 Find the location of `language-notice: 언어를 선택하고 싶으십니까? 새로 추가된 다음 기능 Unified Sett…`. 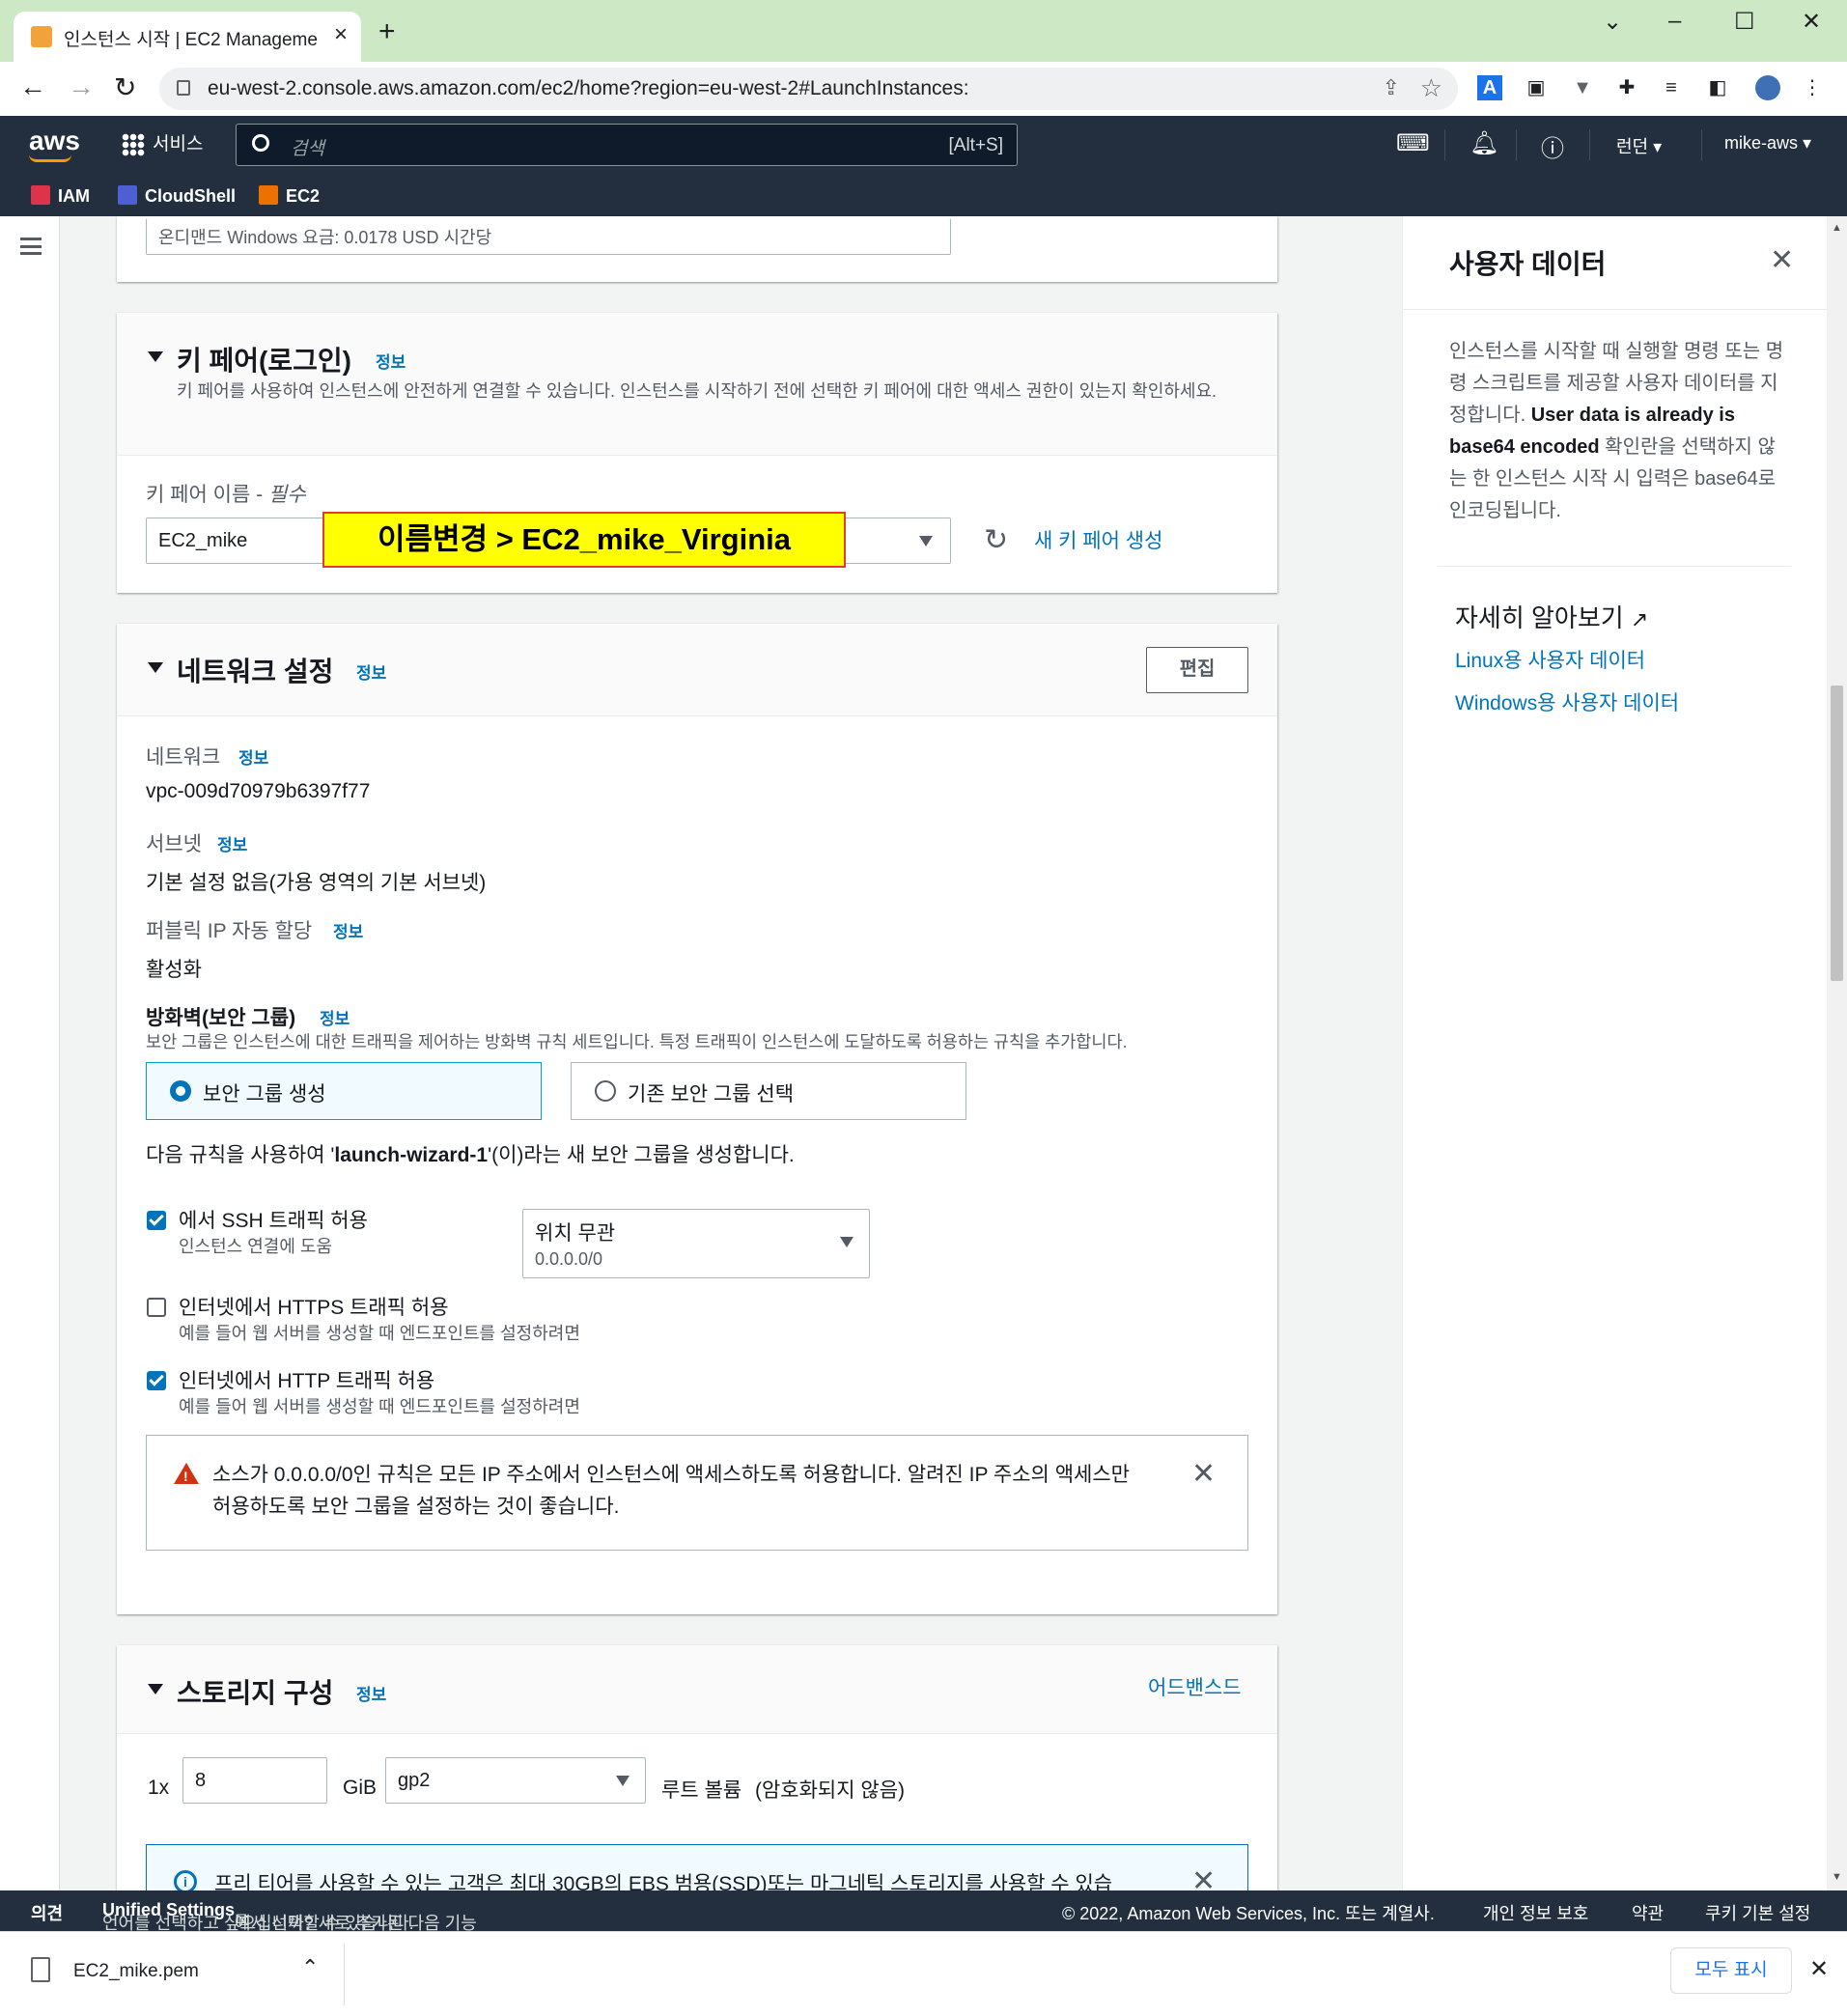

language-notice: 언어를 선택하고 싶으십니까? 새로 추가된 다음 기능 Unified Sett… is located at coordinates (289, 1917).